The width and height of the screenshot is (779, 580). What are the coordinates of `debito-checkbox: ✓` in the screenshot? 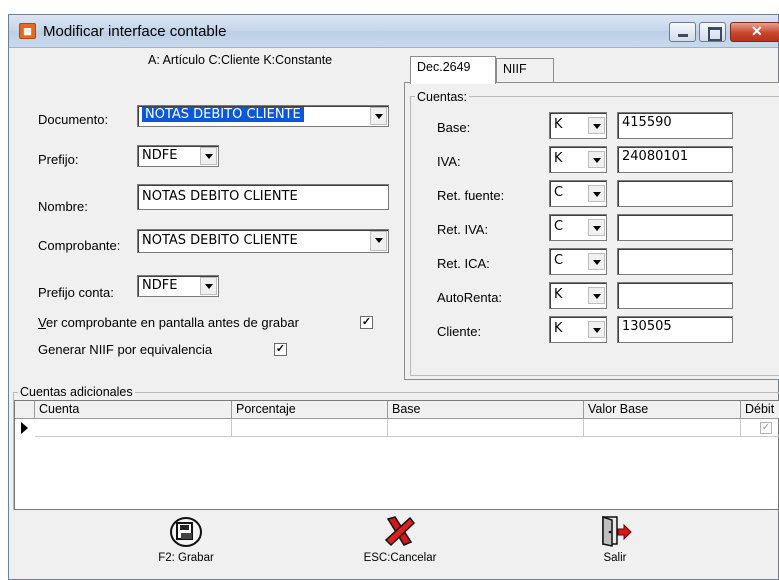 It's located at (766, 428).